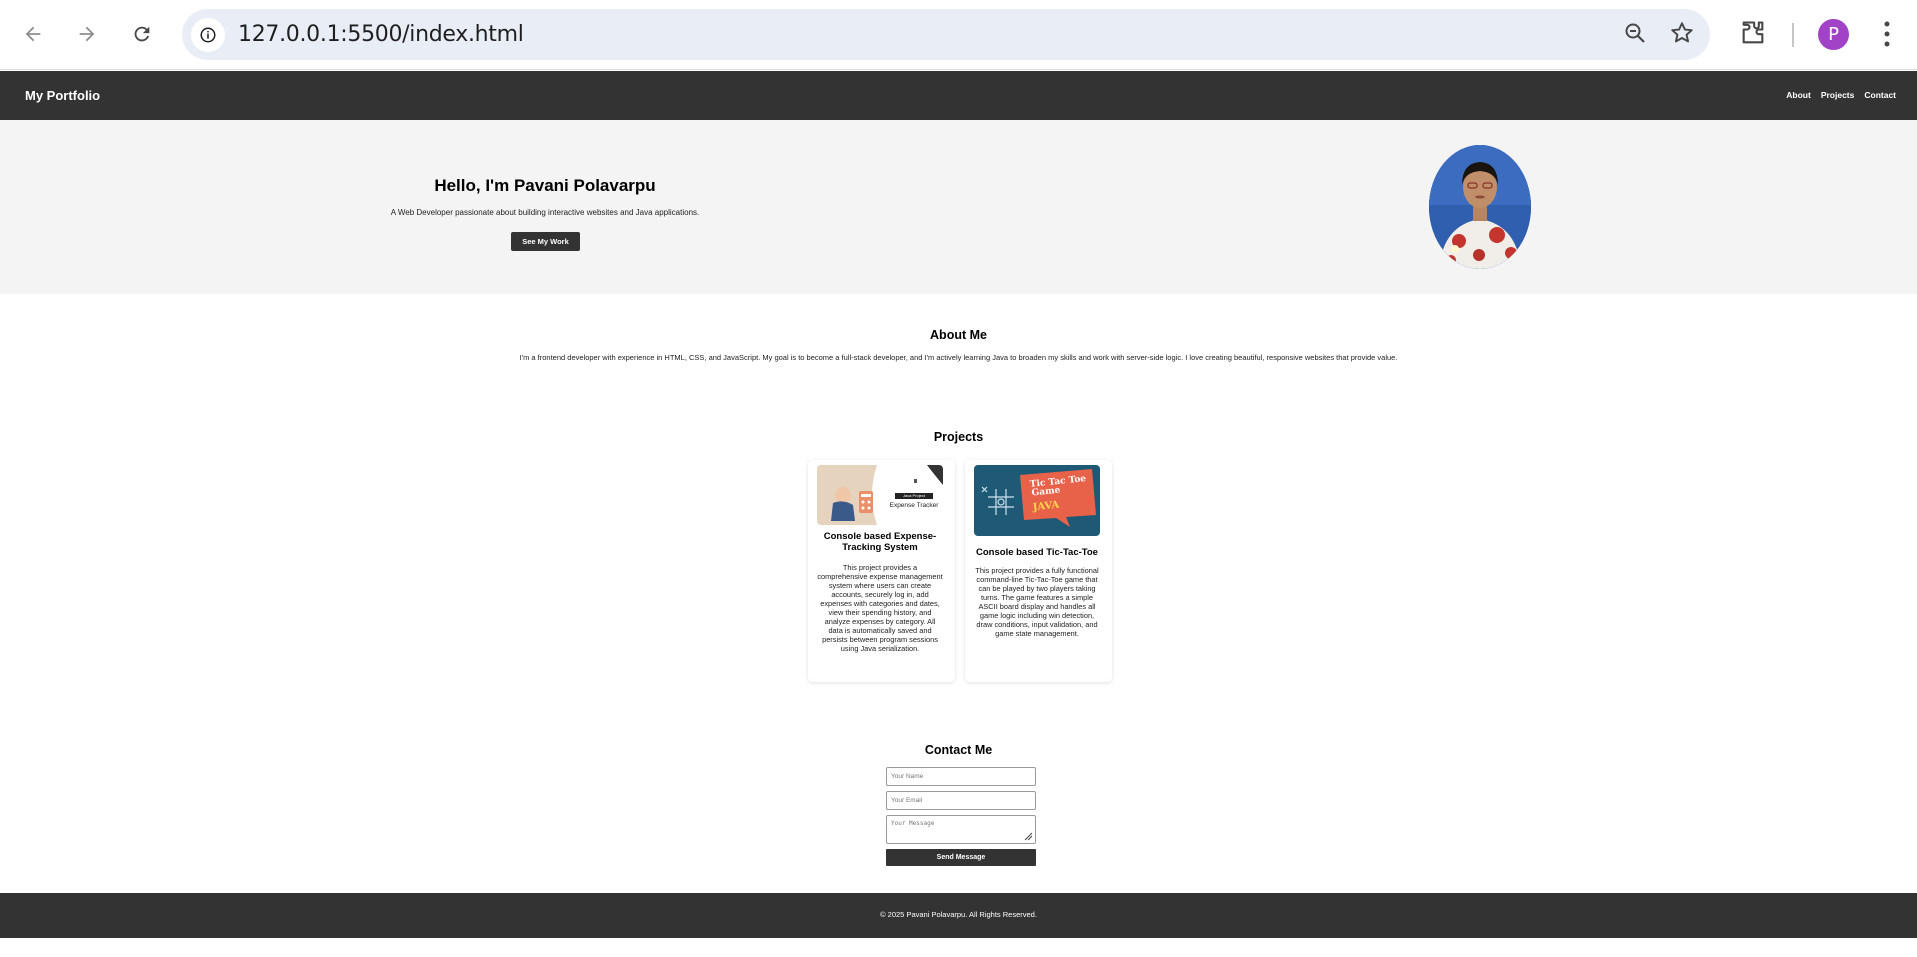 This screenshot has height=957, width=1917. Describe the element at coordinates (961, 857) in the screenshot. I see `send-message-button: Send Message` at that location.